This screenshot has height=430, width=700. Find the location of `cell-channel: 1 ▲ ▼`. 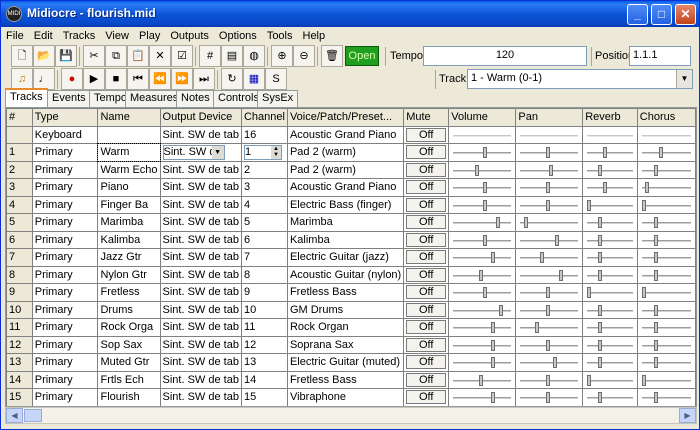

cell-channel: 1 ▲ ▼ is located at coordinates (264, 152).